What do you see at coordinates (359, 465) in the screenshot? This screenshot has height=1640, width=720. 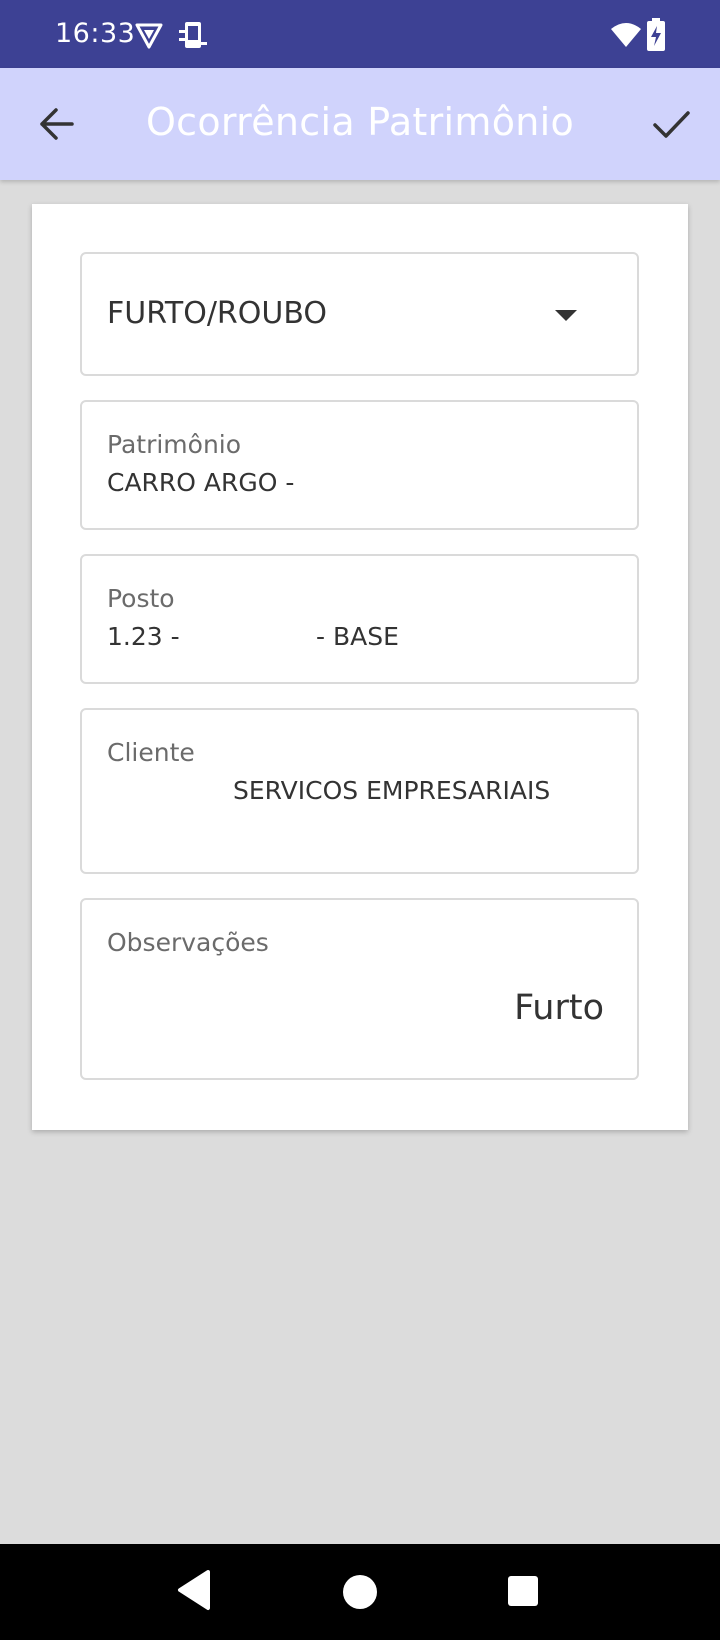 I see `patrimonio-field: Patrimônio CARRO ARGO -` at bounding box center [359, 465].